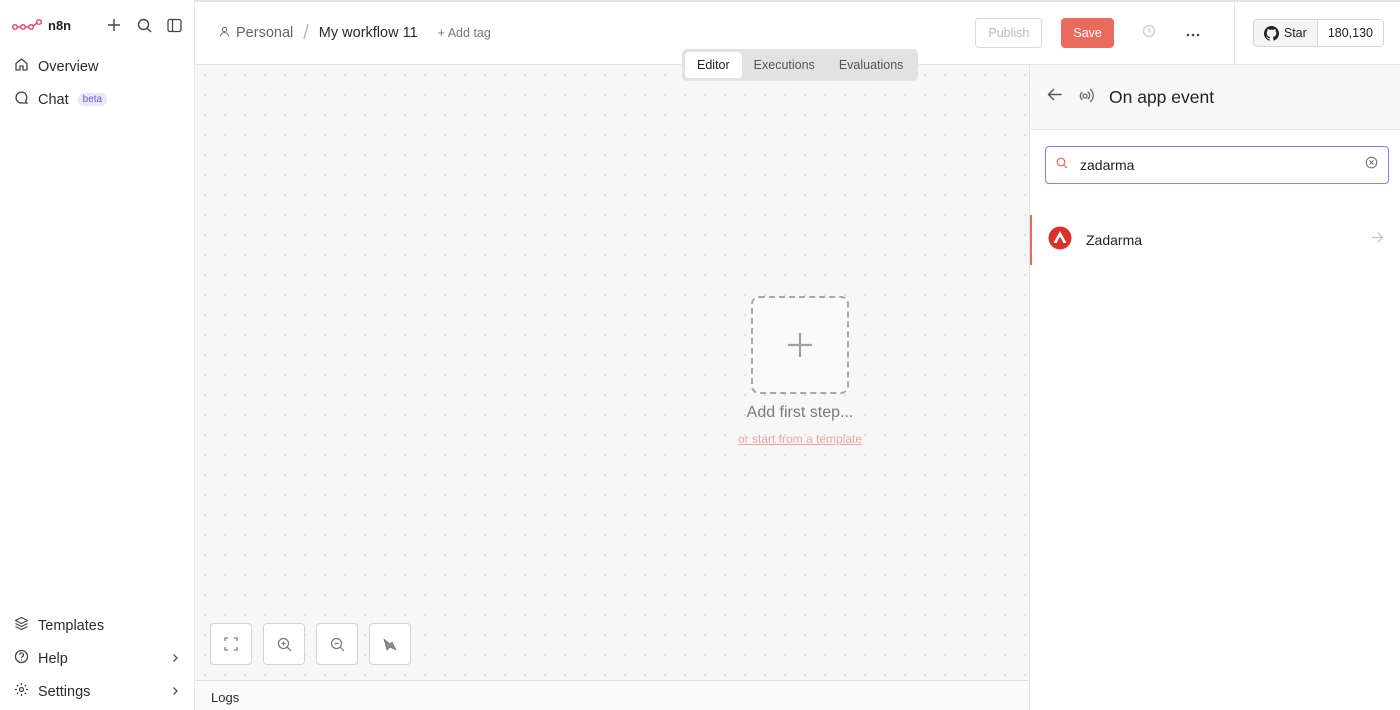 This screenshot has width=1400, height=710. What do you see at coordinates (92, 99) in the screenshot?
I see `beta-badge: beta` at bounding box center [92, 99].